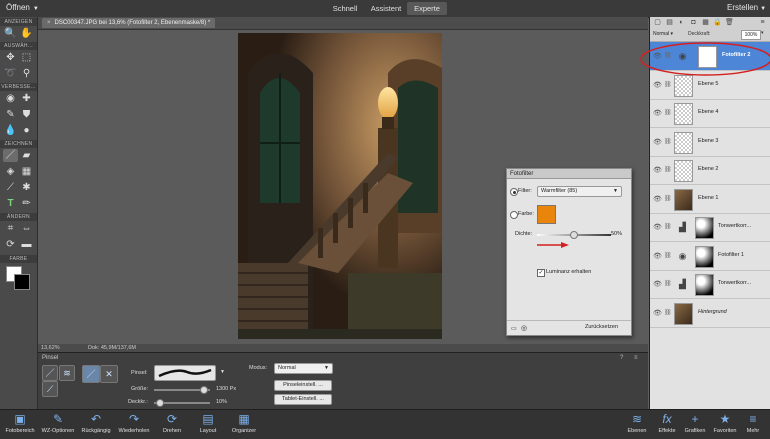  Describe the element at coordinates (10, 73) in the screenshot. I see `lasso-tool-icon: ➰` at that location.